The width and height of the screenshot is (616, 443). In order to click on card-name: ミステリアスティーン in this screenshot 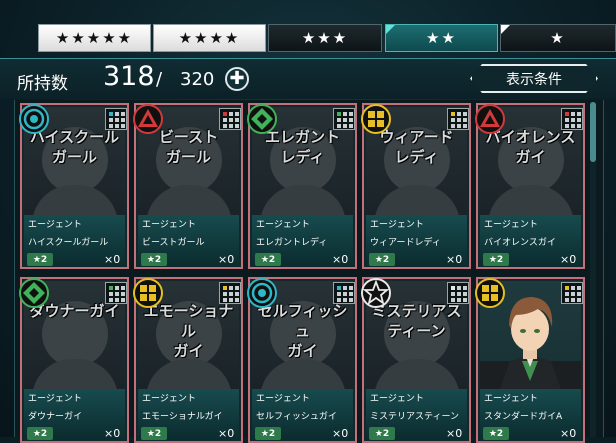, I will do `click(415, 417)`.